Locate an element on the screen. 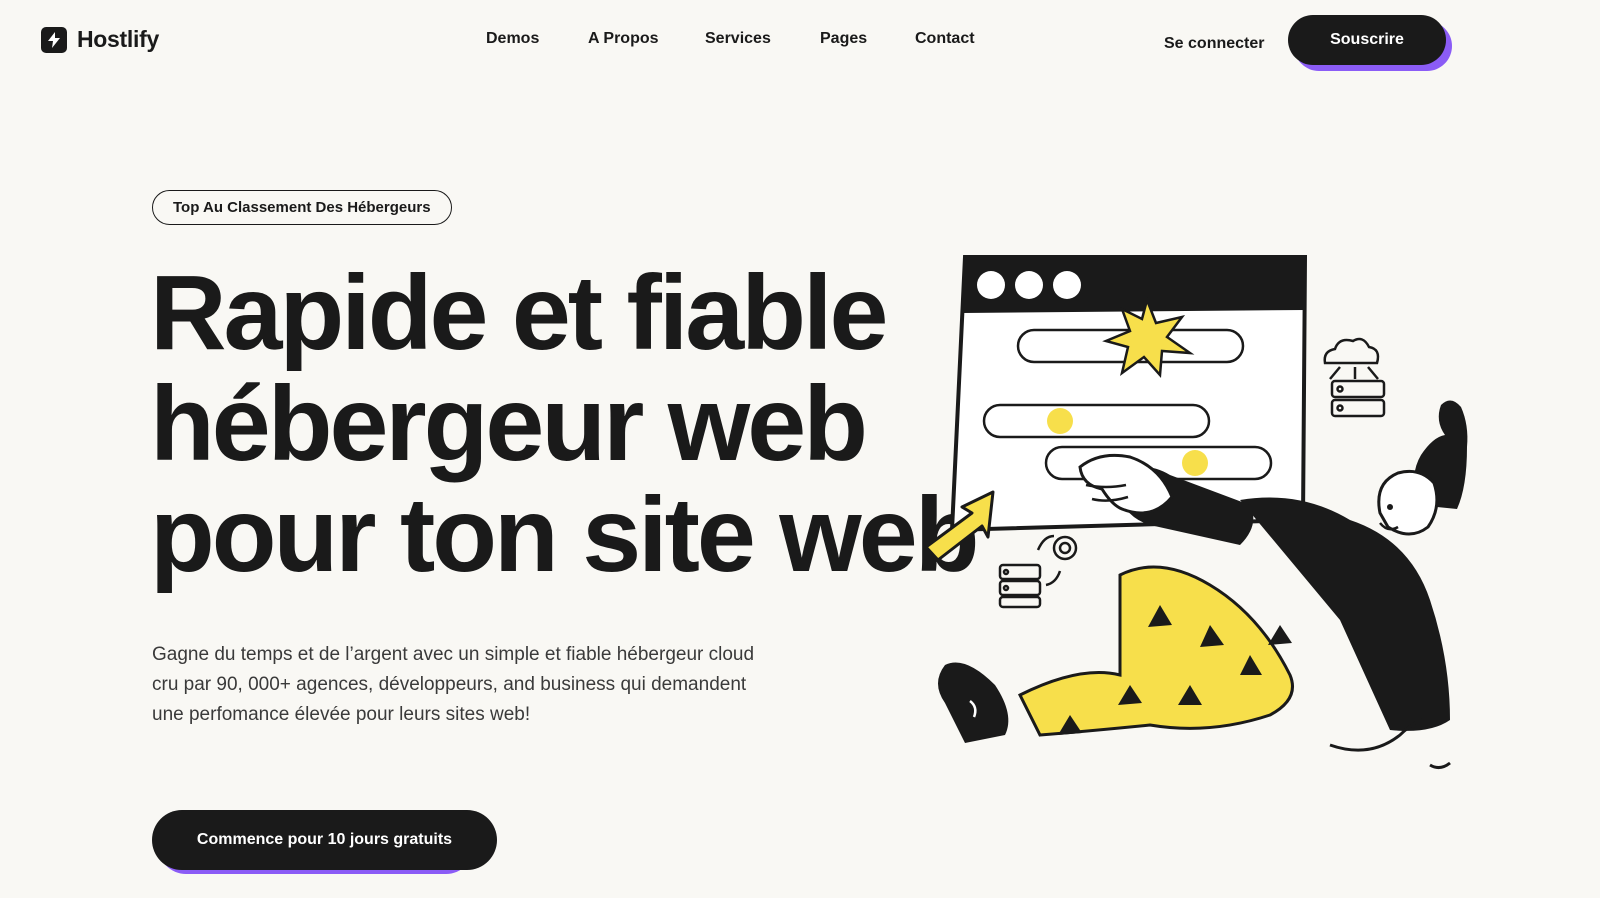 This screenshot has width=1600, height=898. headline-line-2: hébergeur web is located at coordinates (509, 424).